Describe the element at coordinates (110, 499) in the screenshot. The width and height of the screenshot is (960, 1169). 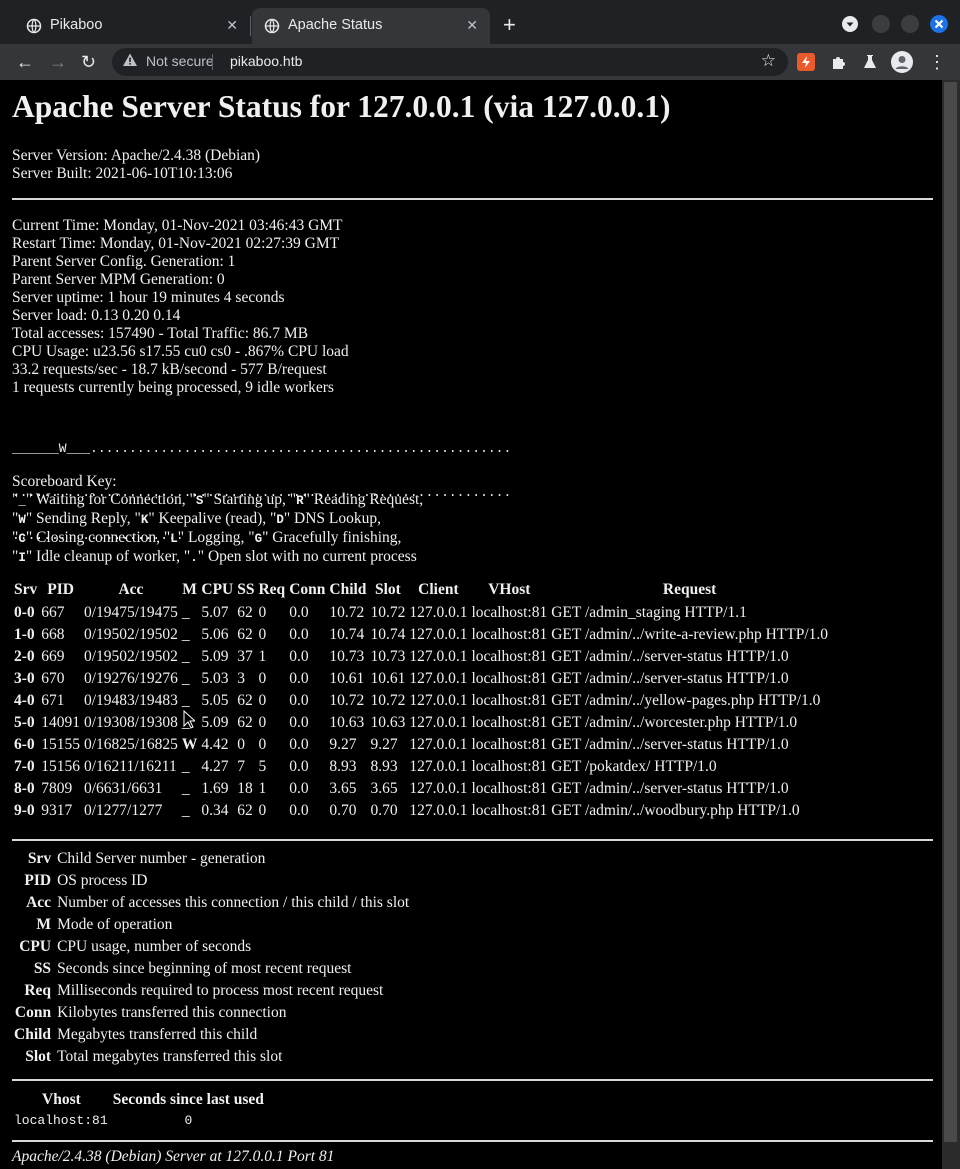
I see `key-text: " Waiting for Connection, "` at that location.